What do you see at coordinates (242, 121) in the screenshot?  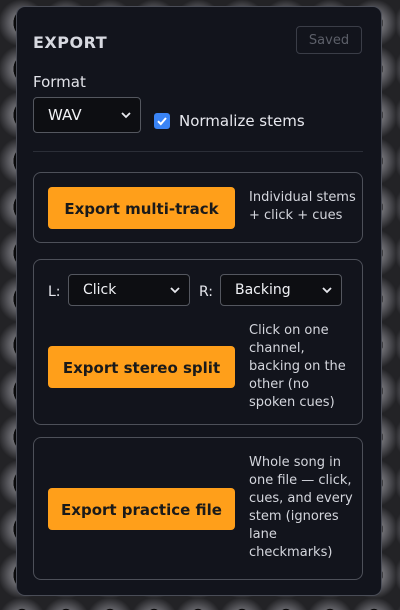 I see `normalize-label: Normalize stems` at bounding box center [242, 121].